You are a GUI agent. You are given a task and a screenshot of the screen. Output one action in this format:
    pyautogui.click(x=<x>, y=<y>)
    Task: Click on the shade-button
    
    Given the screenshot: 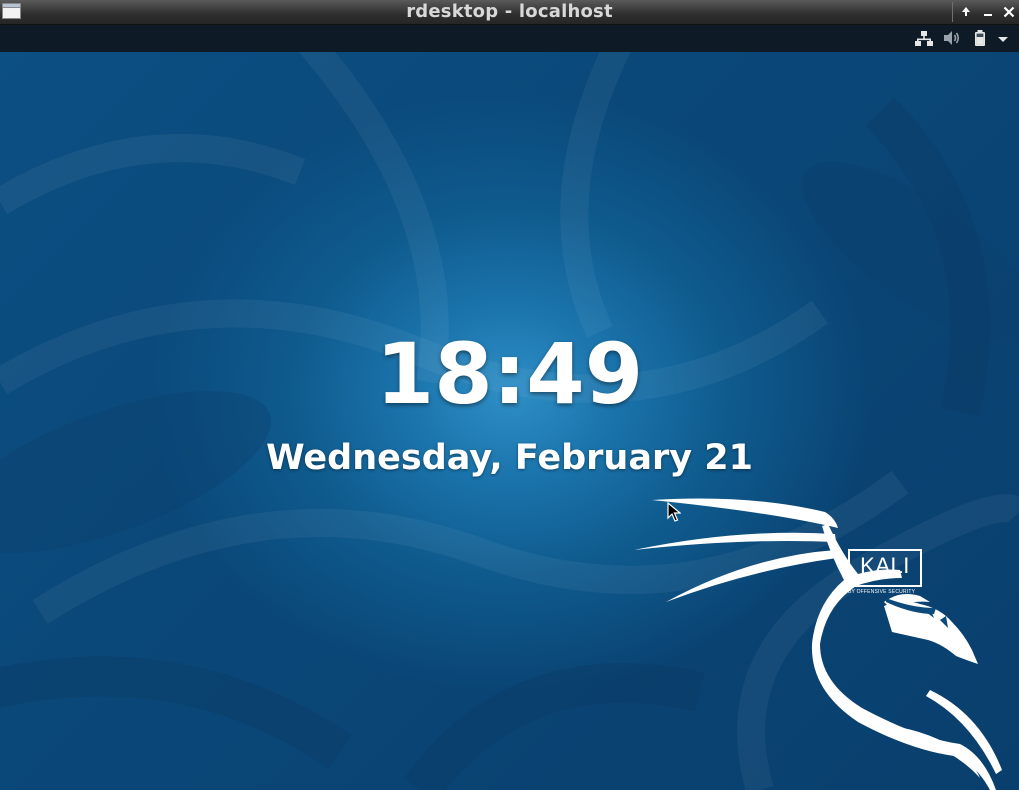 What is the action you would take?
    pyautogui.click(x=966, y=12)
    